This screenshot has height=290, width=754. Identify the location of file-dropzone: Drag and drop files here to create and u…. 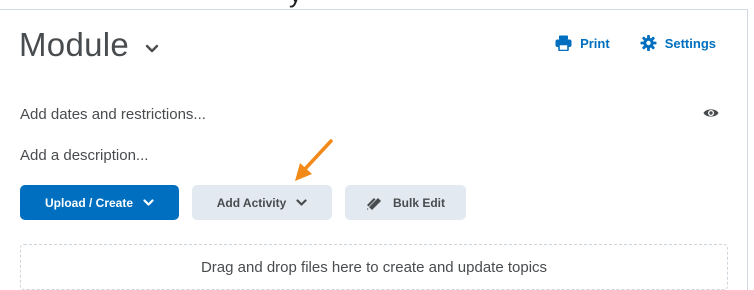
(374, 267).